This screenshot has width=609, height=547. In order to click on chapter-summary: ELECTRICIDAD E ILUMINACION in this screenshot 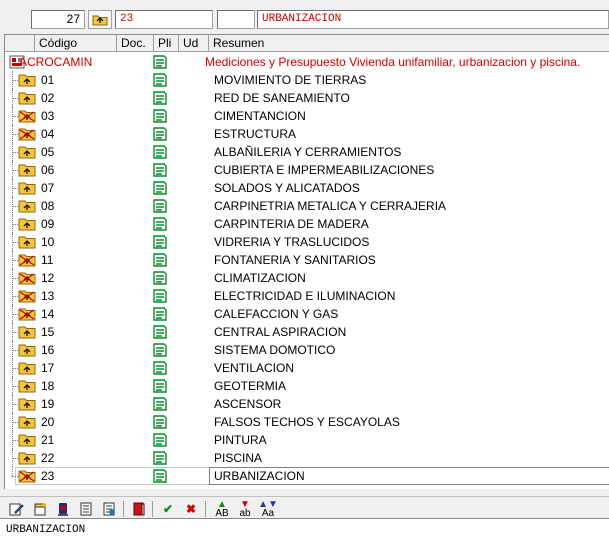, I will do `click(305, 296)`.